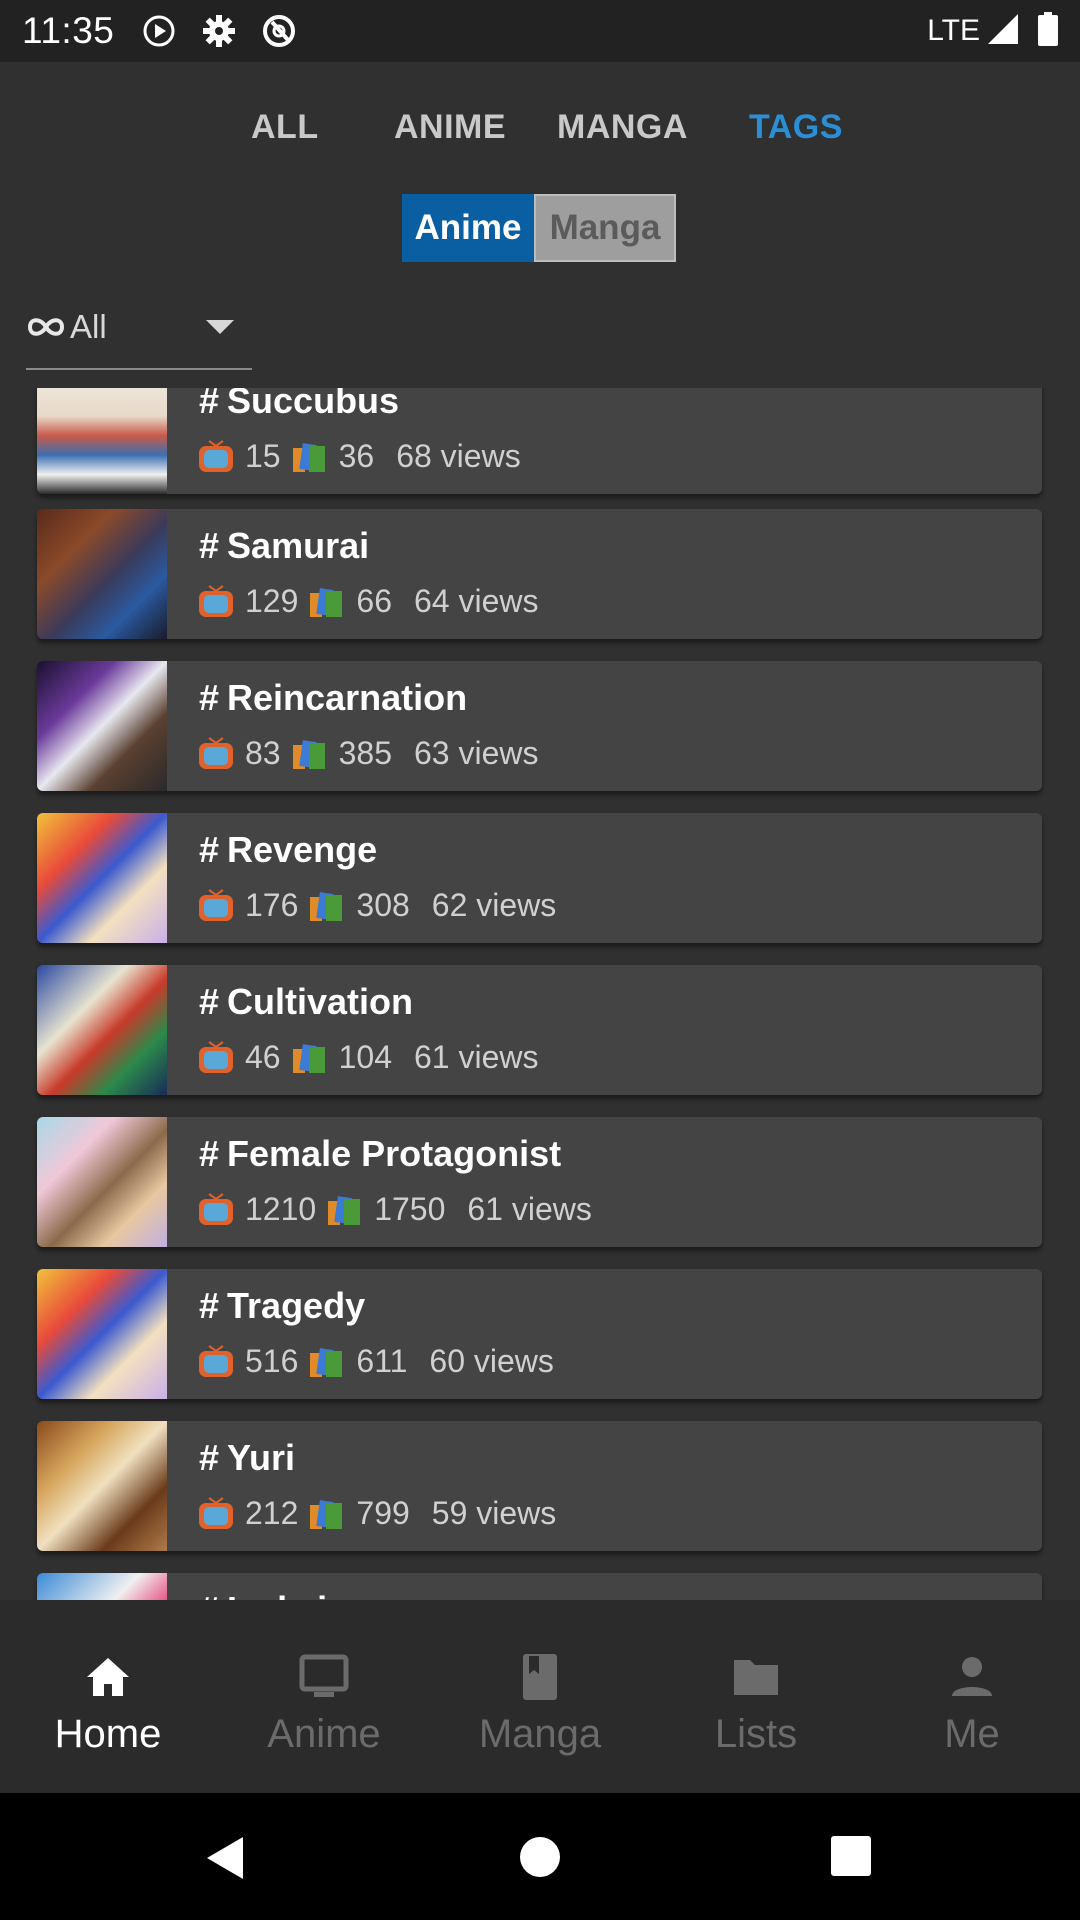 This screenshot has height=1920, width=1080. Describe the element at coordinates (539, 574) in the screenshot. I see `list-item: # Samurai 129 66 64 views` at that location.